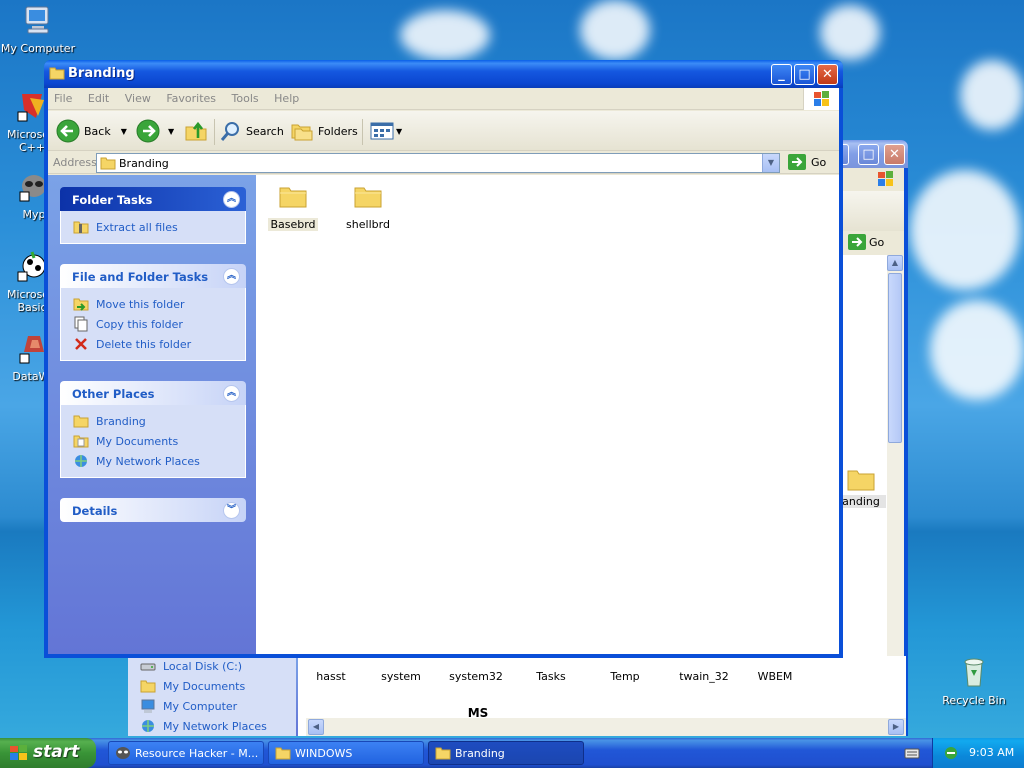 The width and height of the screenshot is (1024, 768). Describe the element at coordinates (912, 753) in the screenshot. I see `keyboard-icon` at that location.